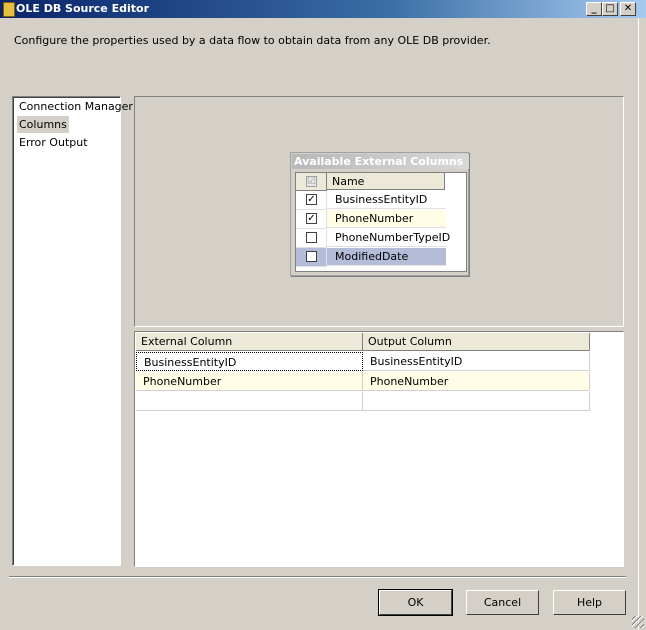 The height and width of the screenshot is (630, 646). What do you see at coordinates (72, 331) in the screenshot?
I see `page-navigation-list: Connection Manager Columns Error Output` at bounding box center [72, 331].